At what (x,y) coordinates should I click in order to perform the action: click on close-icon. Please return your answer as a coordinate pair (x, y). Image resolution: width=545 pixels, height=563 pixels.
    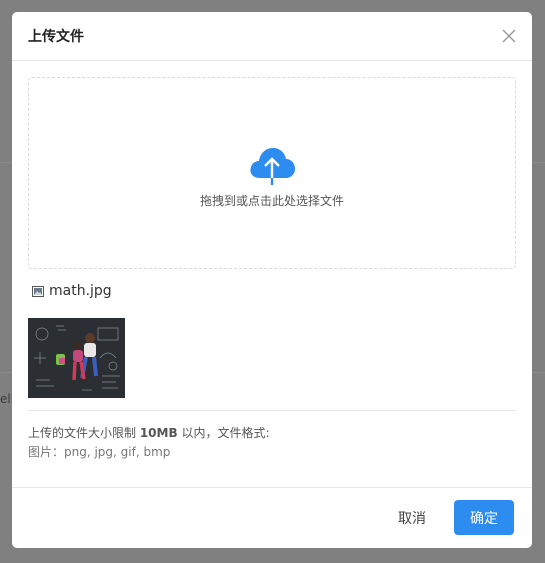
    Looking at the image, I should click on (509, 36).